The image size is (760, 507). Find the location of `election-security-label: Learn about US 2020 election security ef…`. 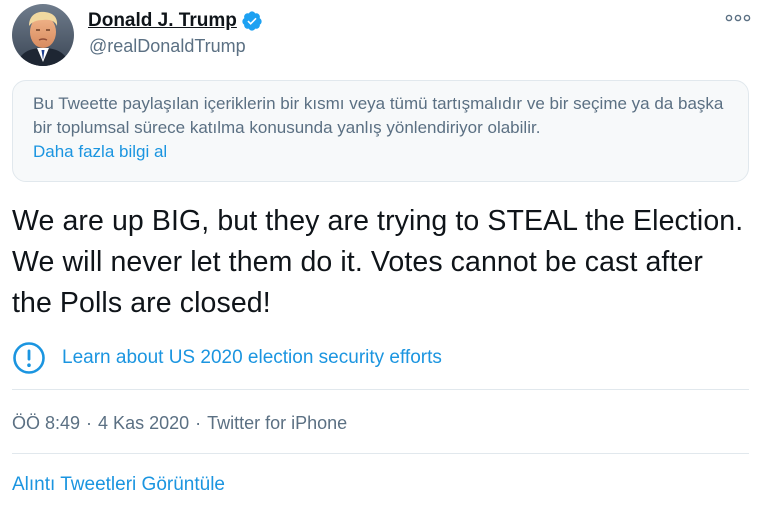

election-security-label: Learn about US 2020 election security ef… is located at coordinates (227, 358).